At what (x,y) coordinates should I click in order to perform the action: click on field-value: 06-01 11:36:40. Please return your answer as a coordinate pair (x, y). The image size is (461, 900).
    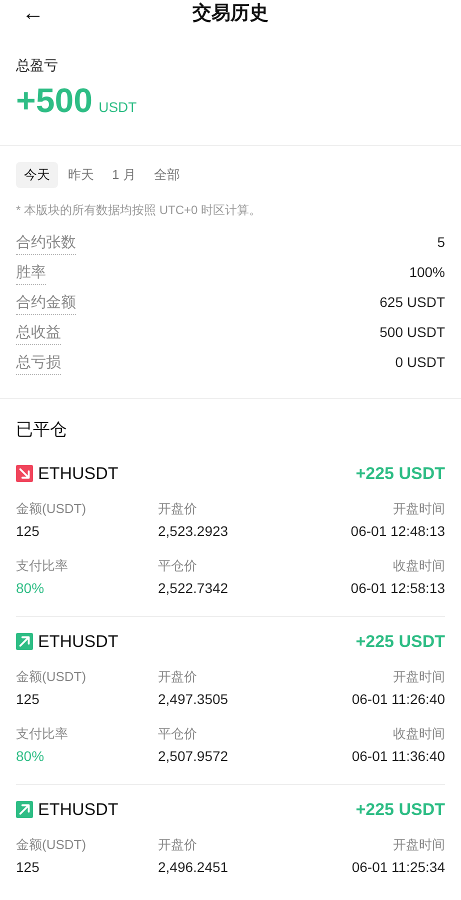
    Looking at the image, I should click on (398, 756).